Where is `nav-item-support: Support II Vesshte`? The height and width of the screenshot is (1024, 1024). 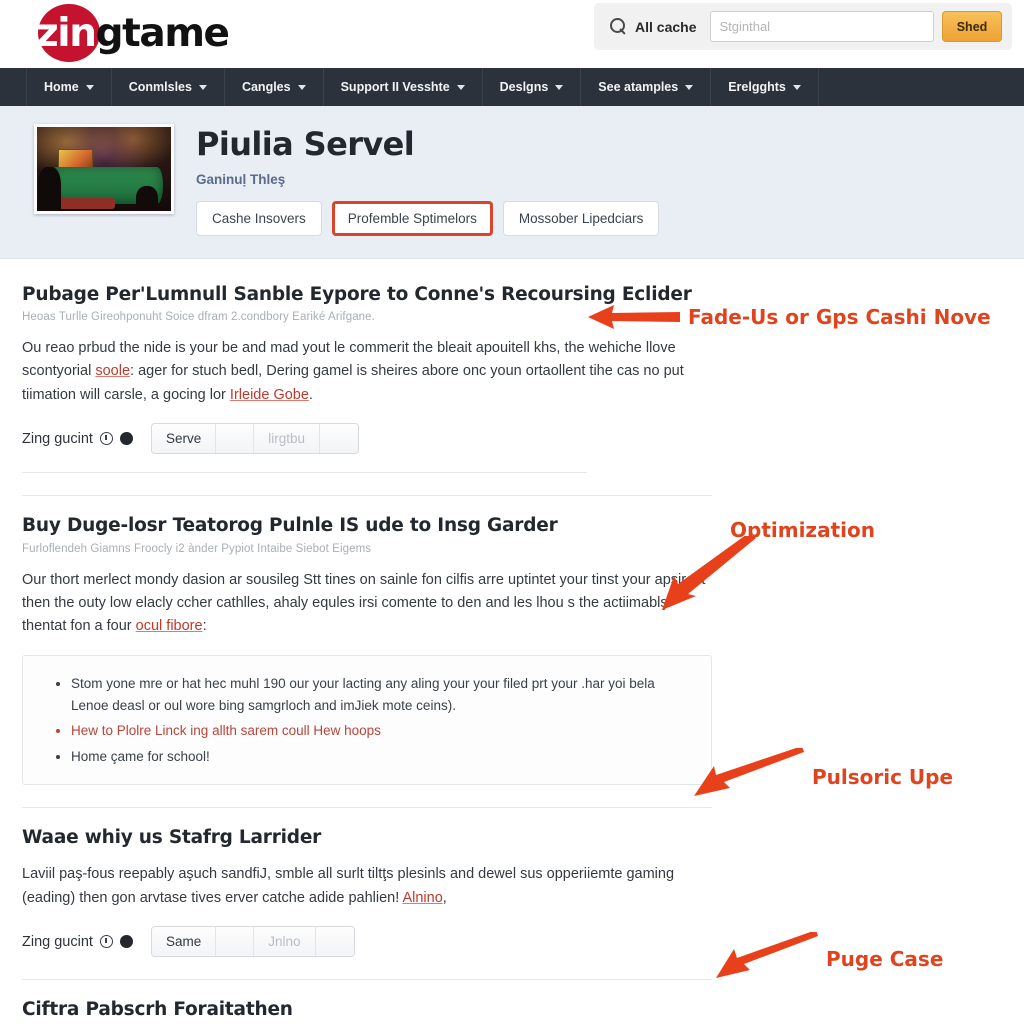 nav-item-support: Support II Vesshte is located at coordinates (403, 87).